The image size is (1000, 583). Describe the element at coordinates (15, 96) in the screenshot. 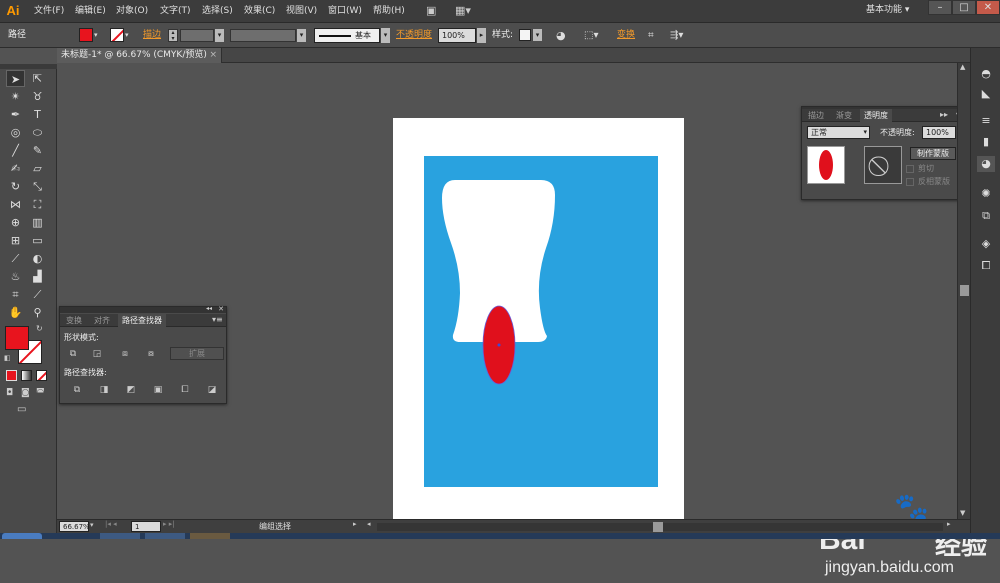

I see `magic-wand-tool-icon: ✴` at that location.